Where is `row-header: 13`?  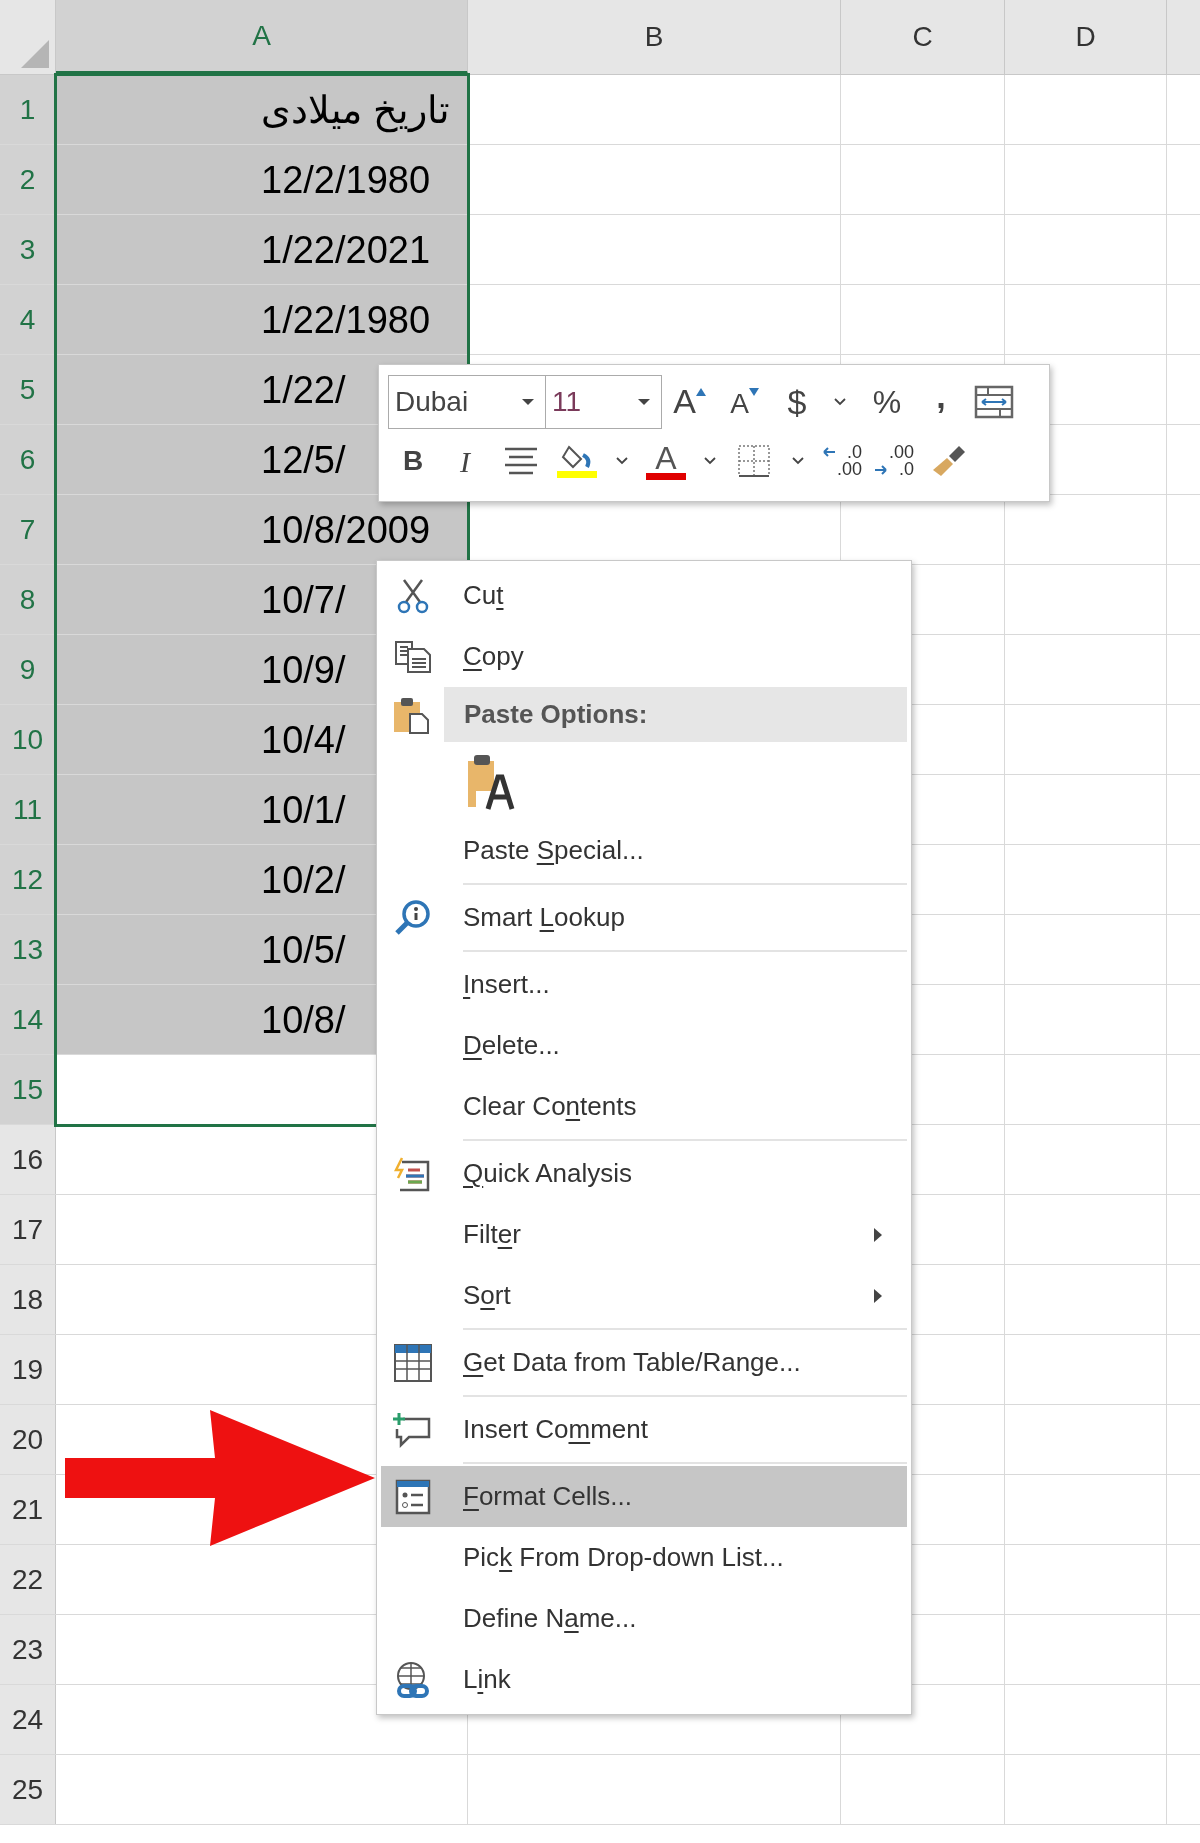
row-header: 13 is located at coordinates (28, 949).